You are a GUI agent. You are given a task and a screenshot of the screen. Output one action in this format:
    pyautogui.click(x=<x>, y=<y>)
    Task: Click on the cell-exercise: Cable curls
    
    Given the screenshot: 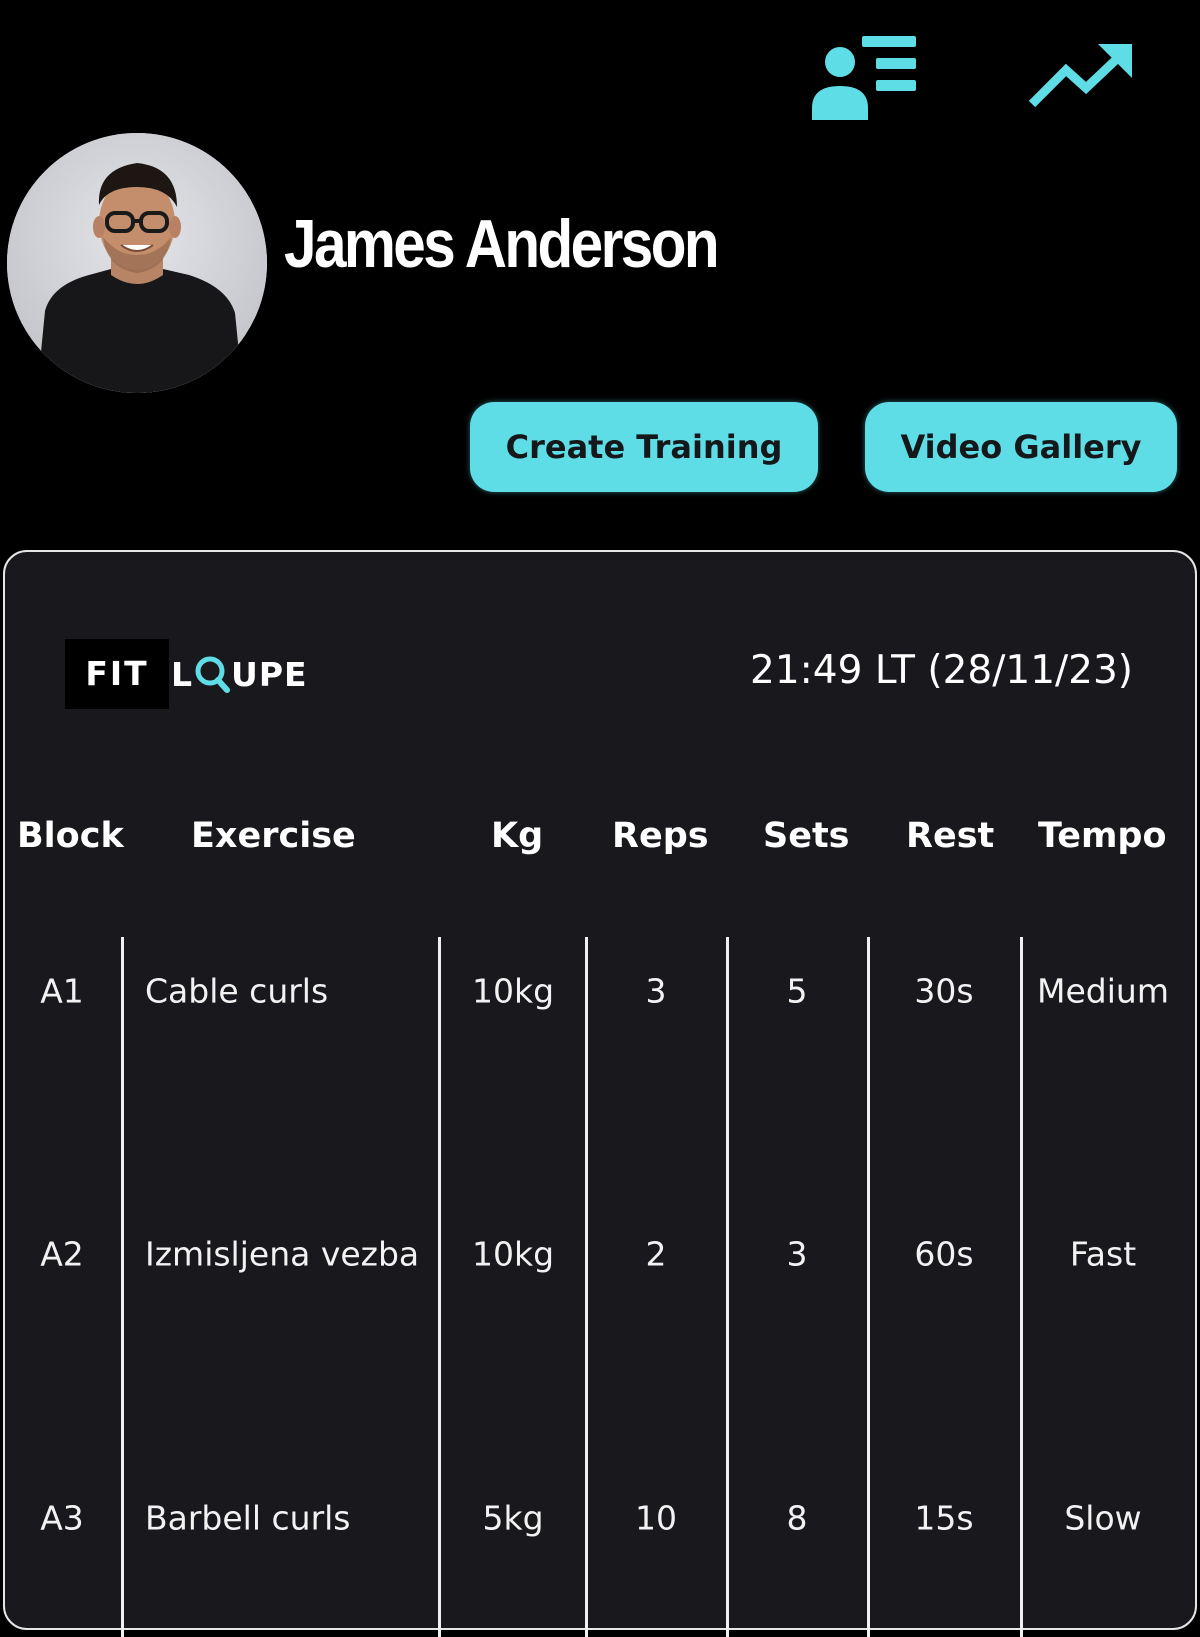 What is the action you would take?
    pyautogui.click(x=236, y=991)
    